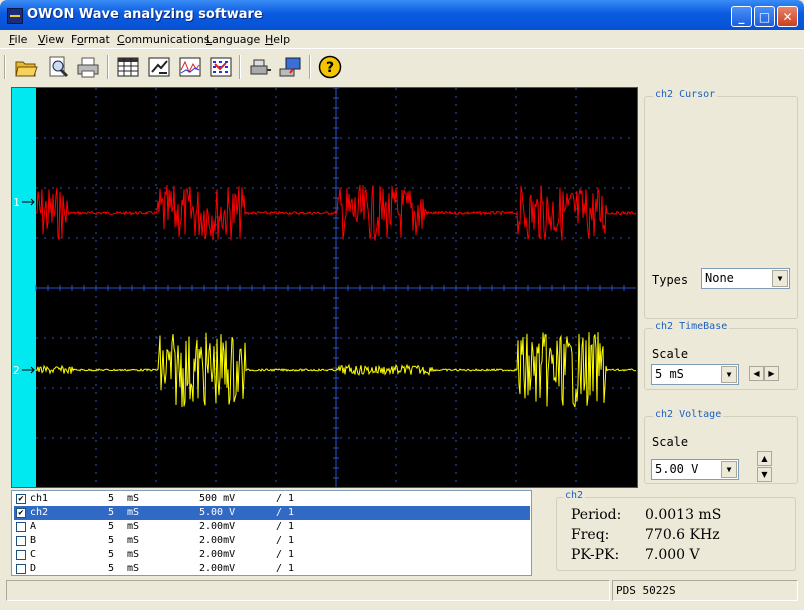 The width and height of the screenshot is (804, 610). I want to click on voltage-scale-label: Scale, so click(670, 442).